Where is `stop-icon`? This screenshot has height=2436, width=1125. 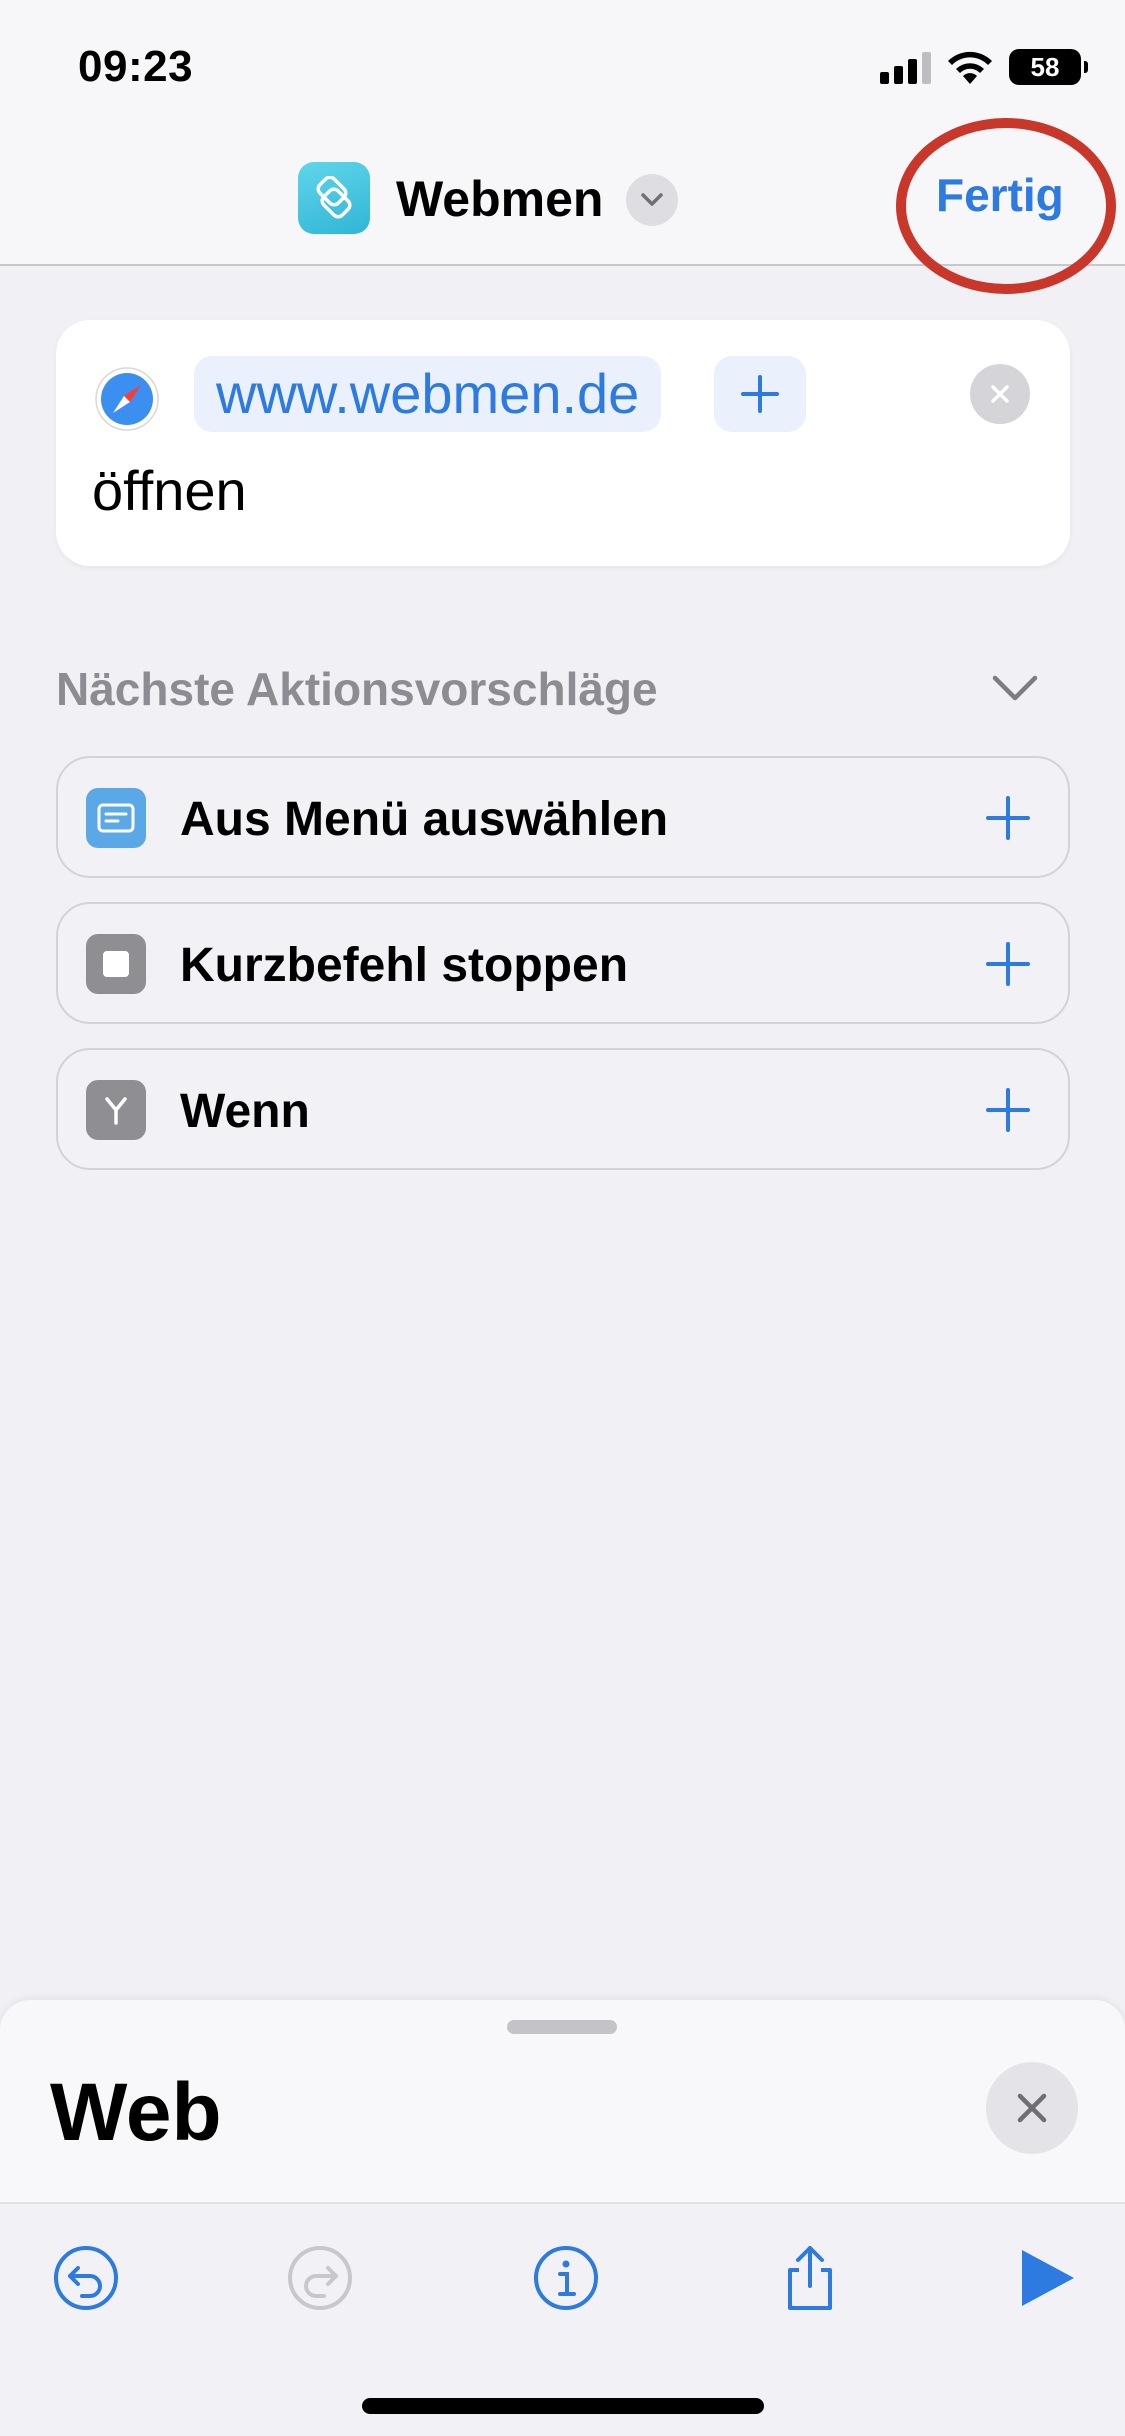
stop-icon is located at coordinates (116, 964).